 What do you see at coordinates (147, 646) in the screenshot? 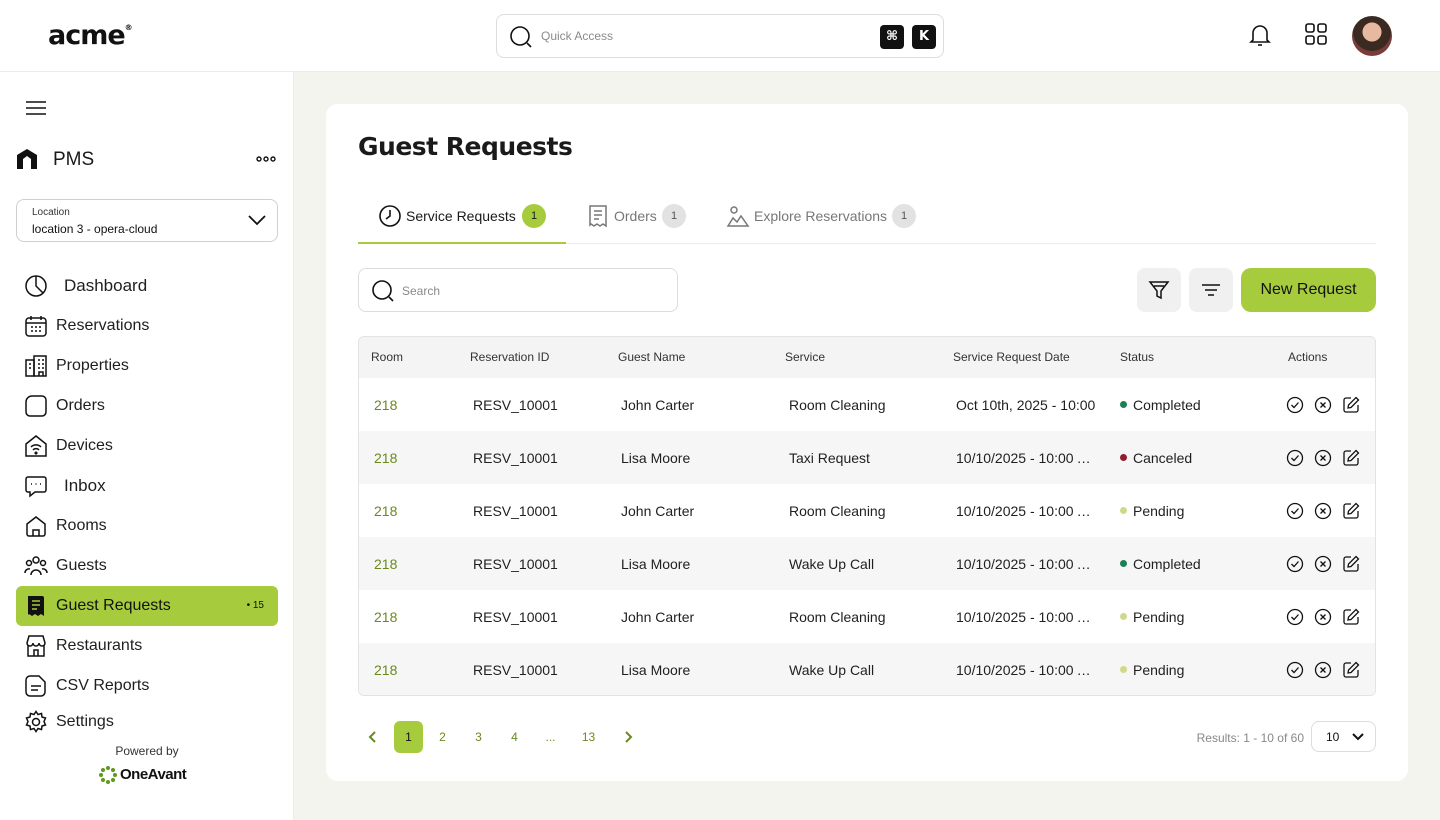
I see `sidebar-item-restaurants: Restaurants` at bounding box center [147, 646].